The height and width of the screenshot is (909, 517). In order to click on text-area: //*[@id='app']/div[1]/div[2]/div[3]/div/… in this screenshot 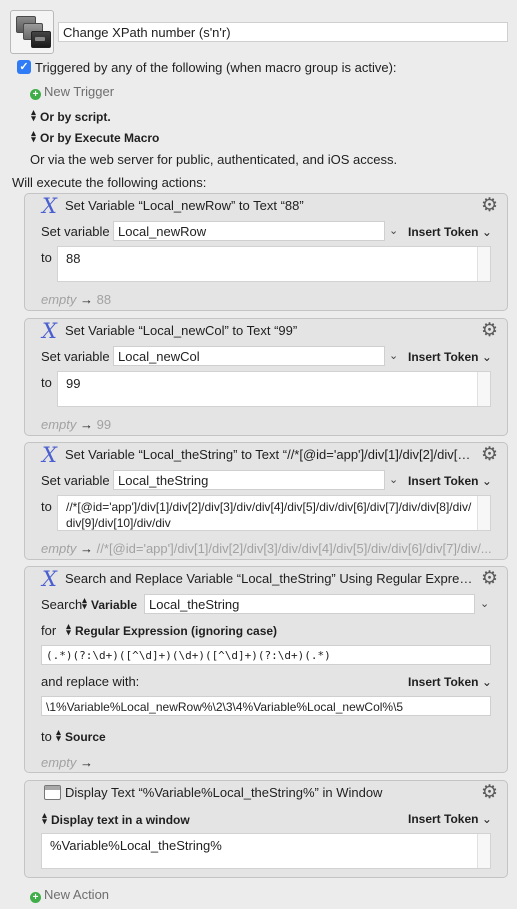, I will do `click(274, 513)`.